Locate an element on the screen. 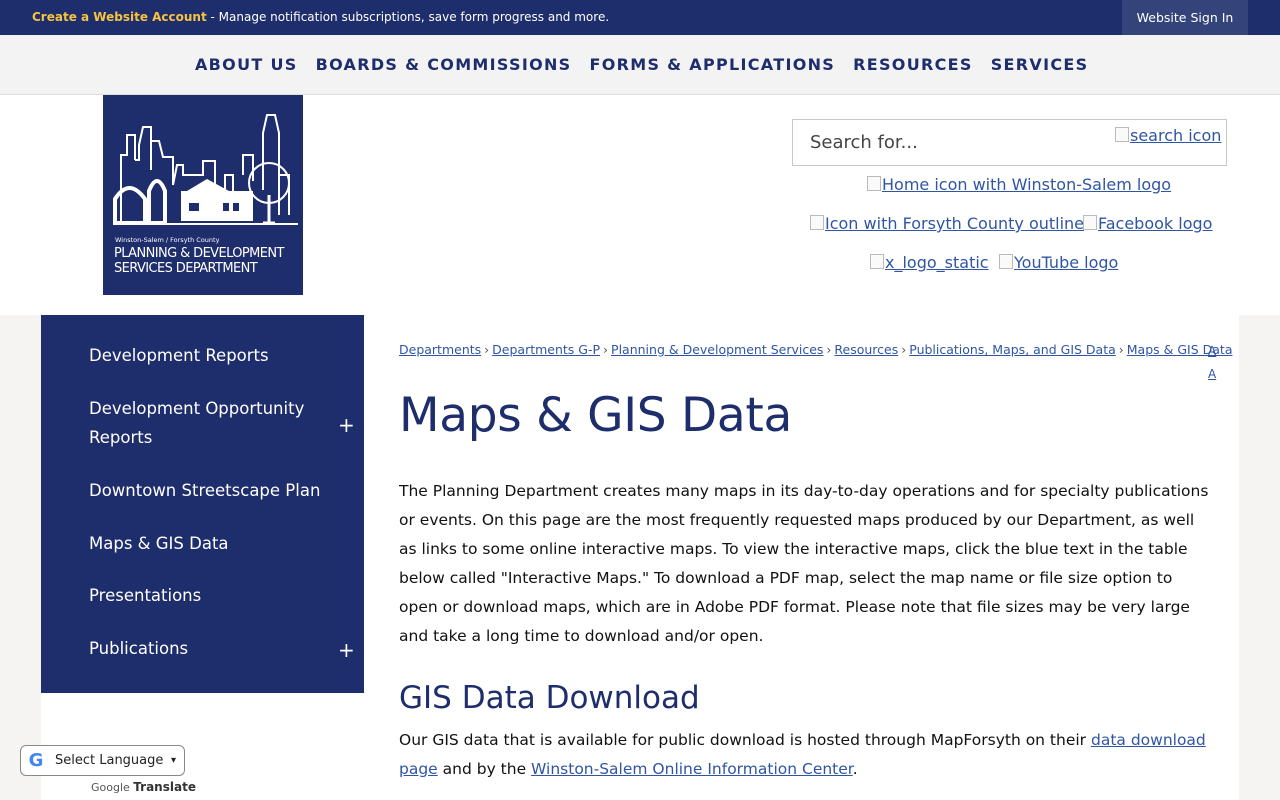 The width and height of the screenshot is (1280, 800). sidebar-item-development-opportunity-reports: Development Opportunity Reports is located at coordinates (204, 423).